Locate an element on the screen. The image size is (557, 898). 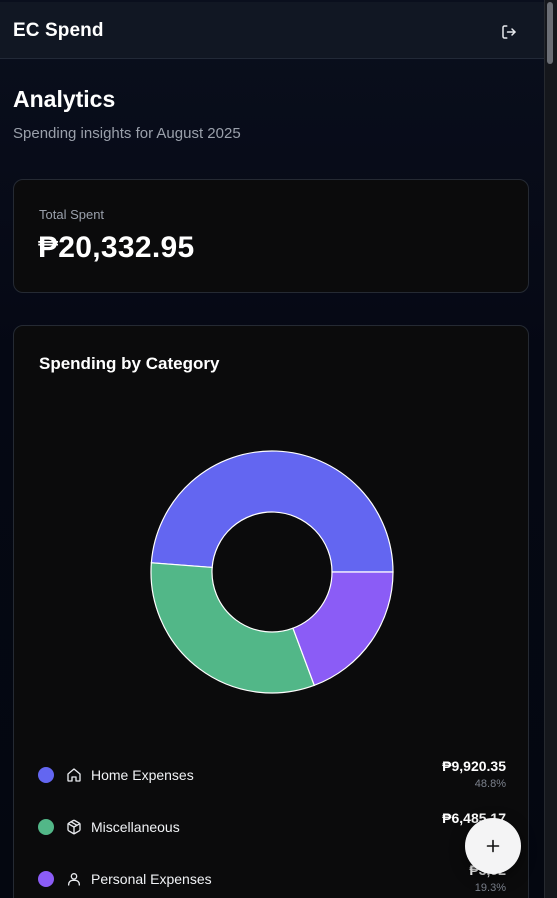
logout-button is located at coordinates (509, 32).